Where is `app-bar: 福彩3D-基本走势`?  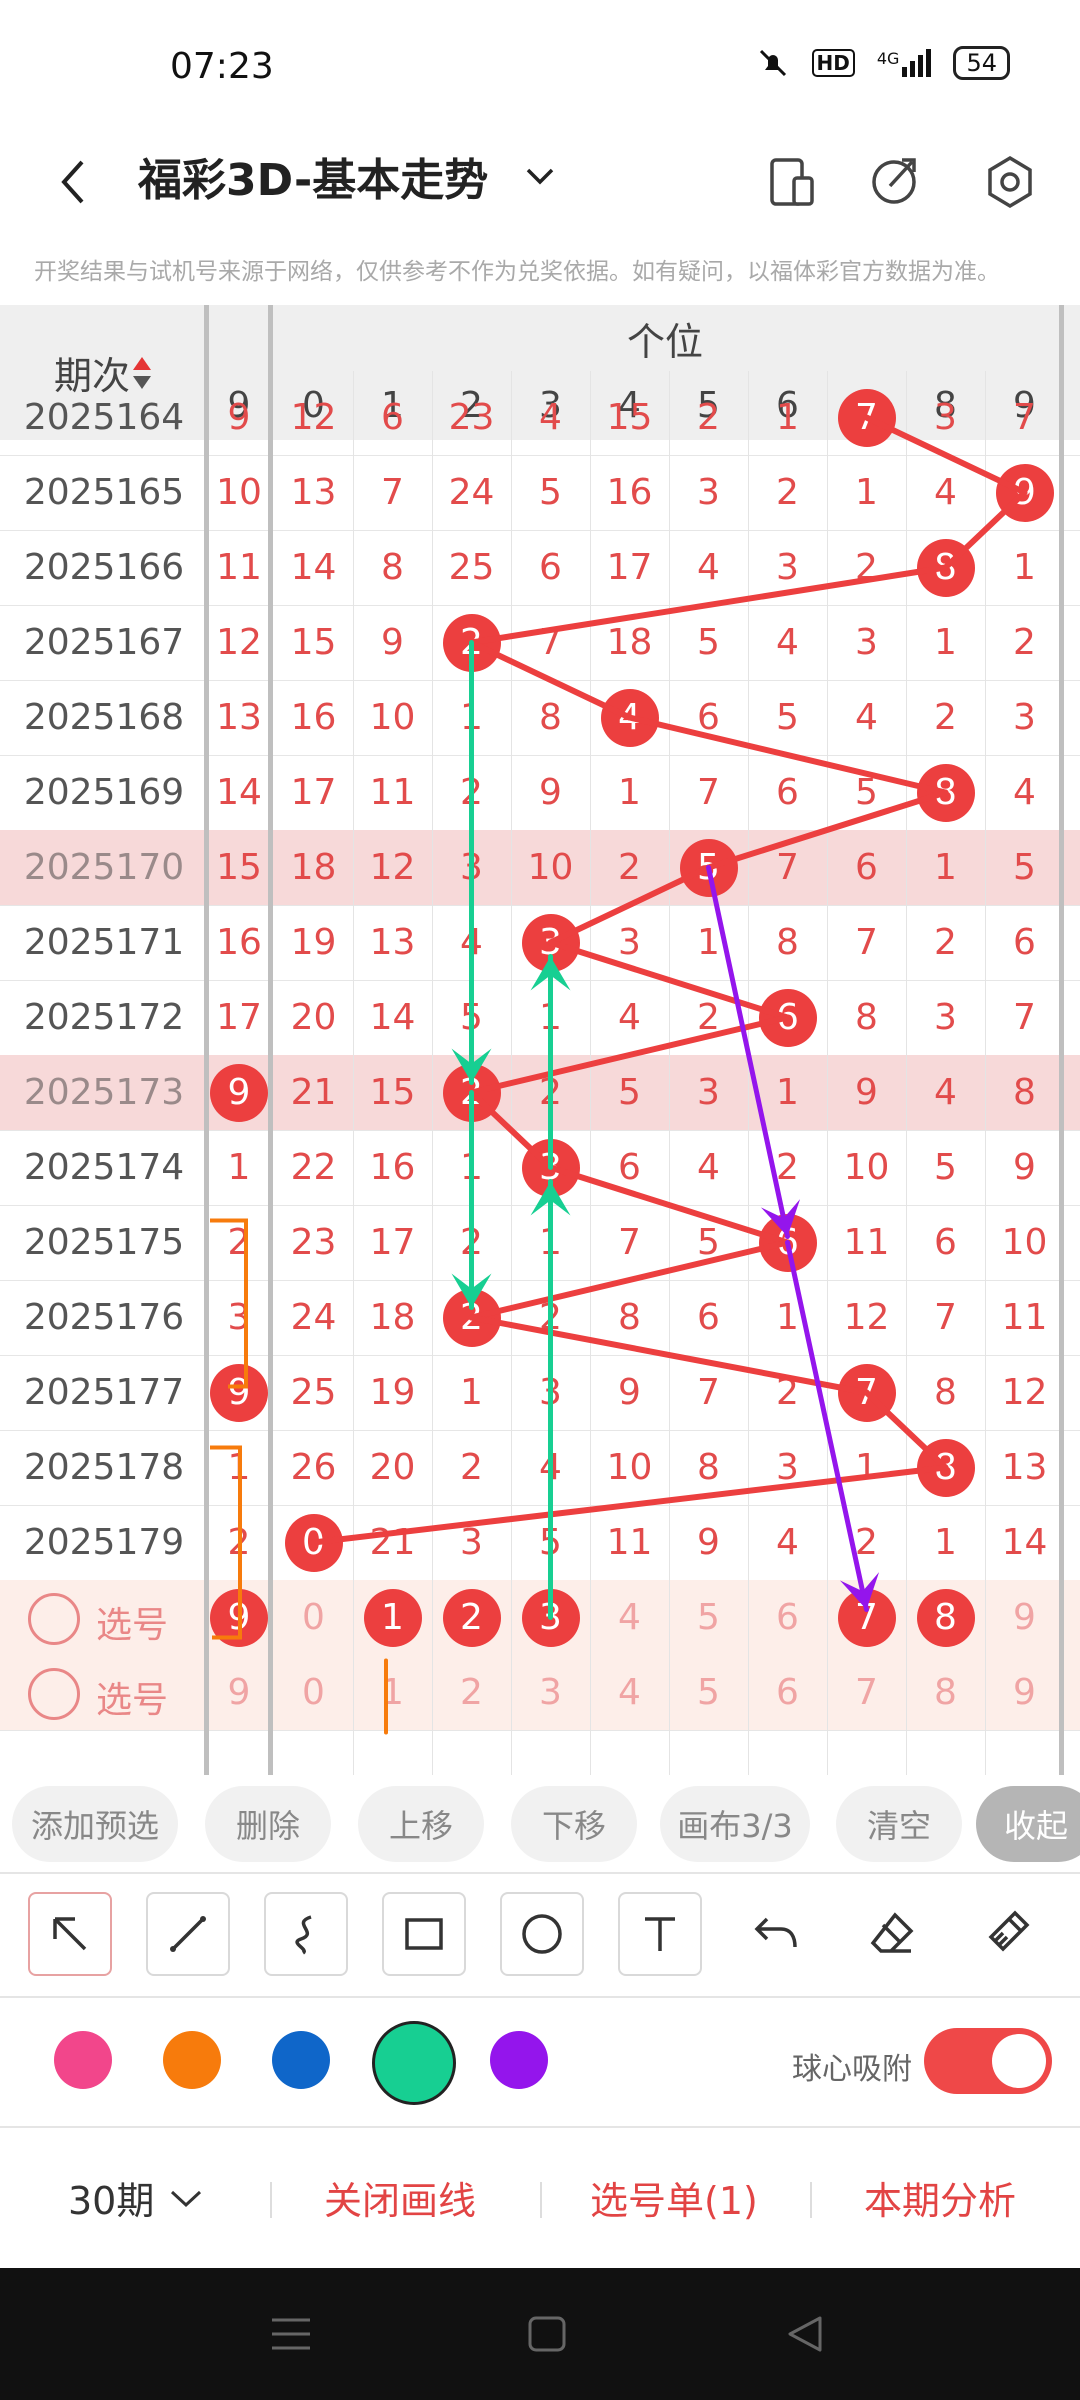 app-bar: 福彩3D-基本走势 is located at coordinates (540, 185).